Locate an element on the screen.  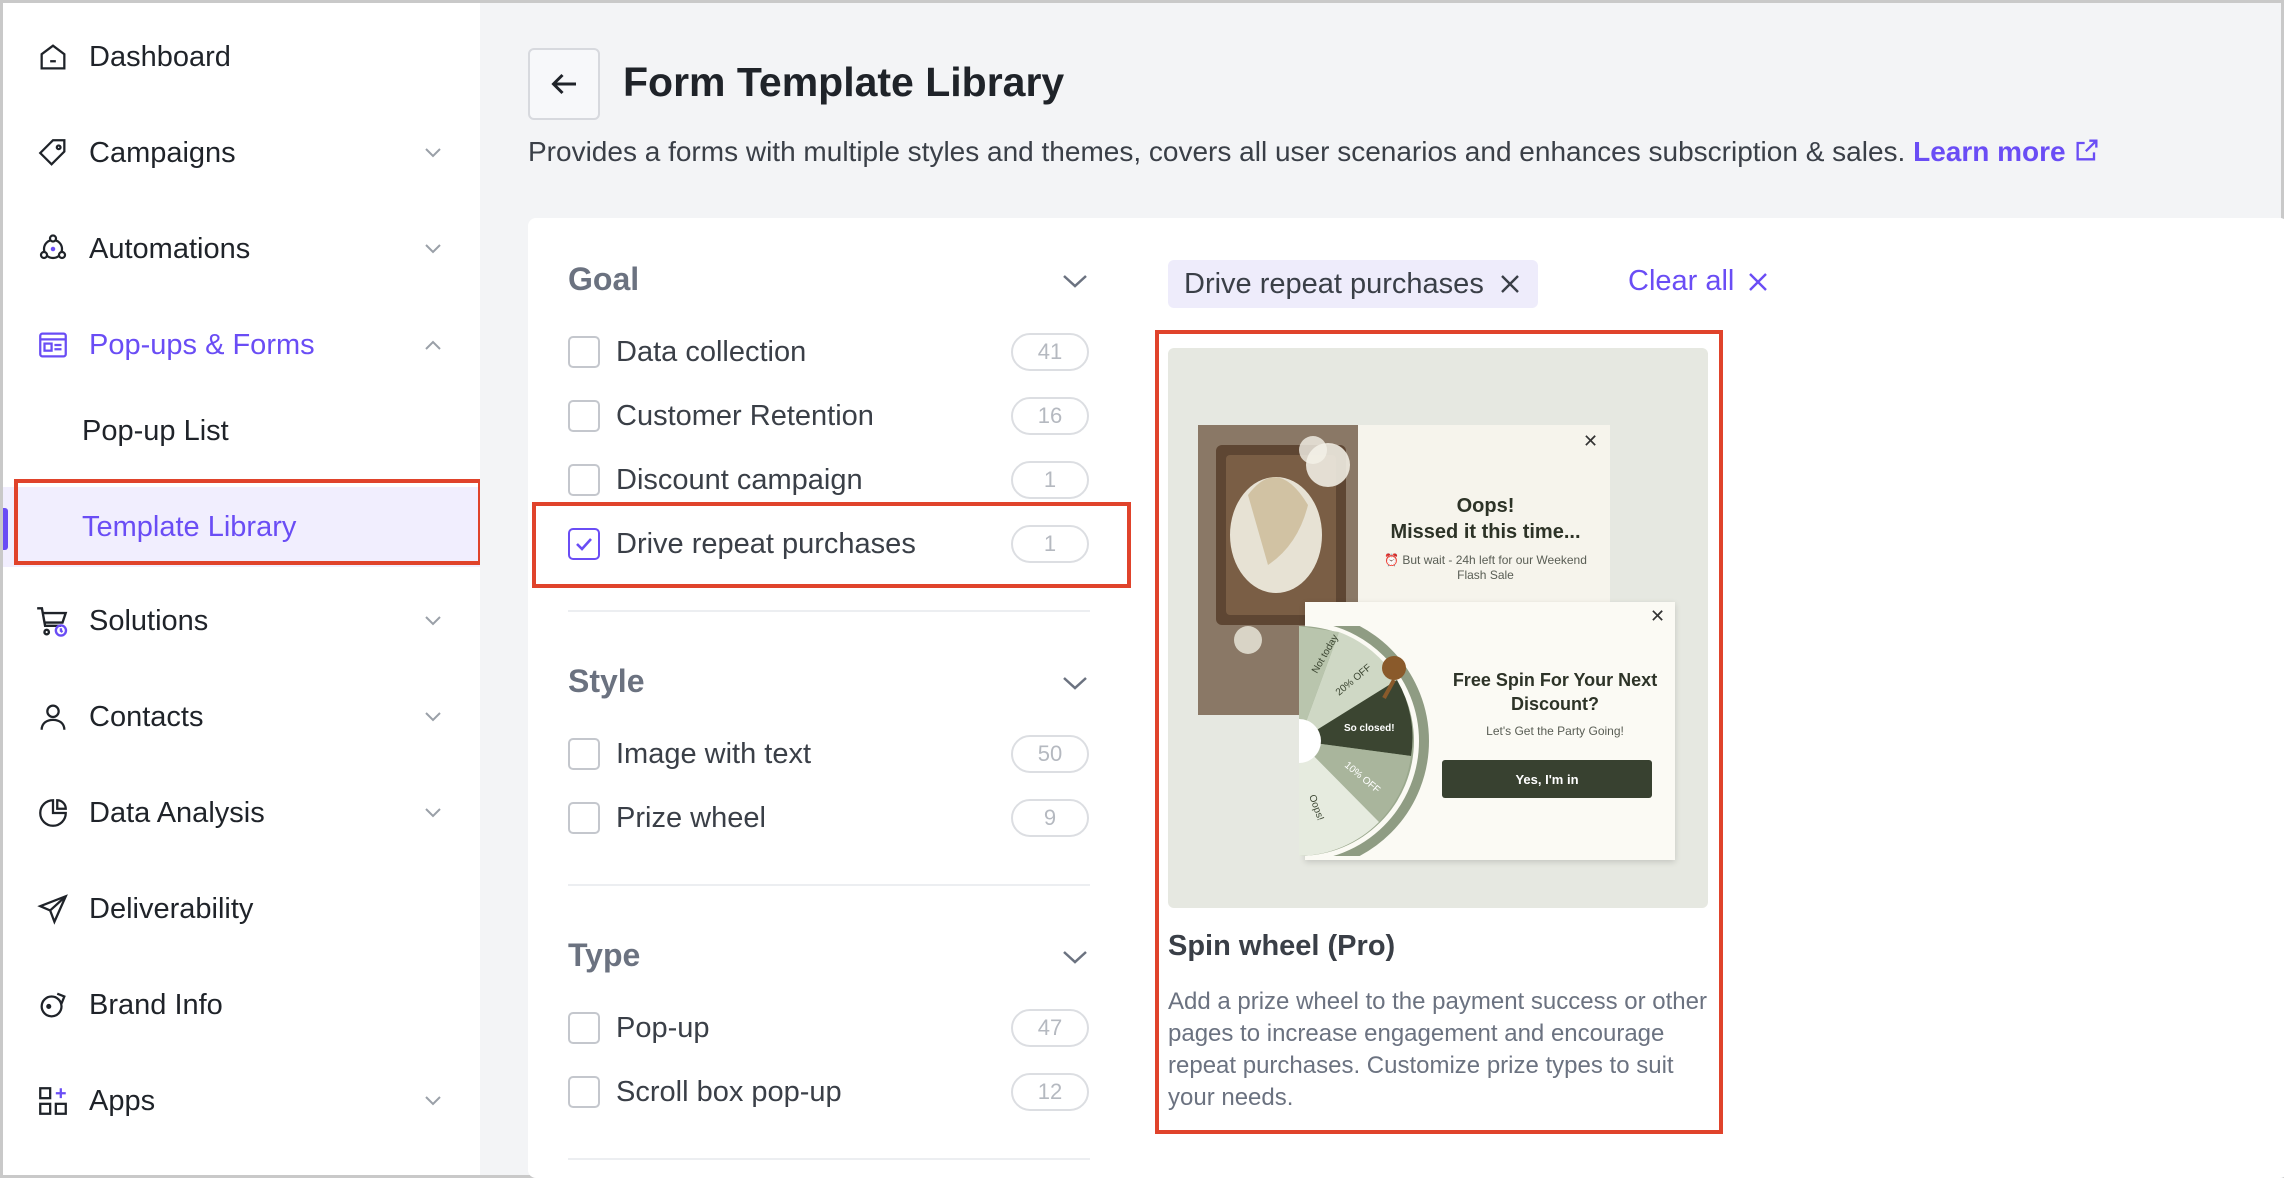
filter-option-image-with-text: Image with text 50 is located at coordinates (829, 754).